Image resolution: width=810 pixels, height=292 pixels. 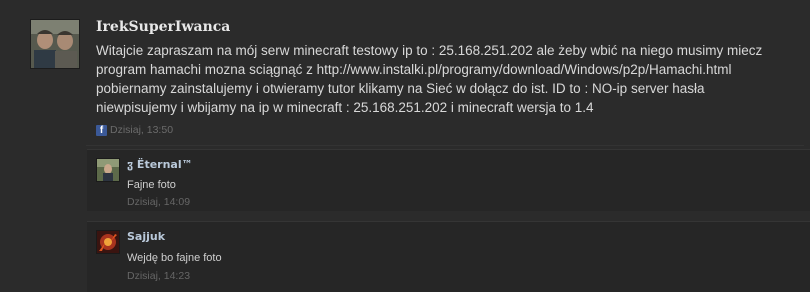 What do you see at coordinates (174, 258) in the screenshot?
I see `comment-text: Wejdę bo fajne foto` at bounding box center [174, 258].